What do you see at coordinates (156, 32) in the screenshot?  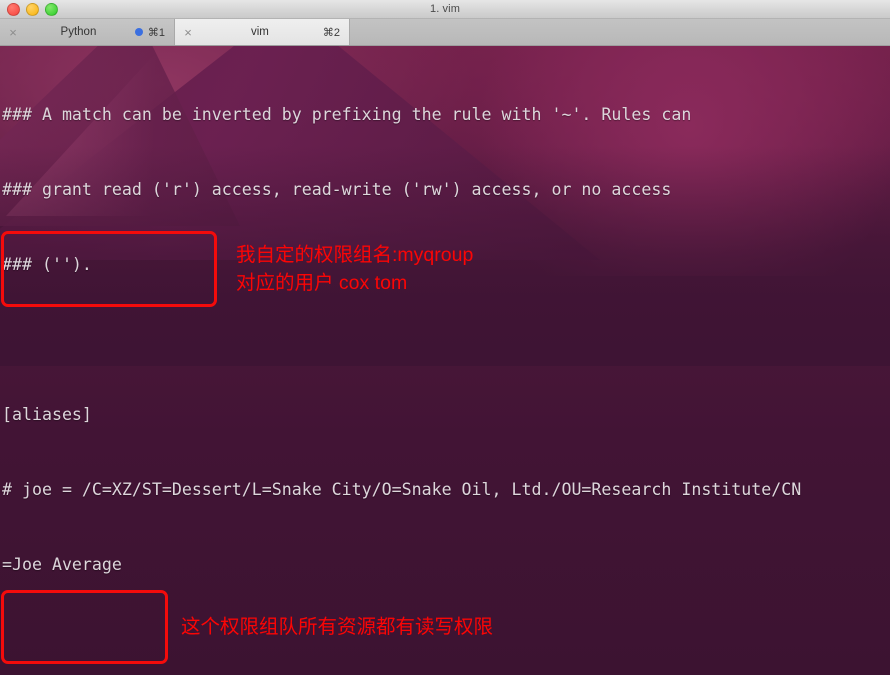 I see `tab-shortcut-label: ⌘1` at bounding box center [156, 32].